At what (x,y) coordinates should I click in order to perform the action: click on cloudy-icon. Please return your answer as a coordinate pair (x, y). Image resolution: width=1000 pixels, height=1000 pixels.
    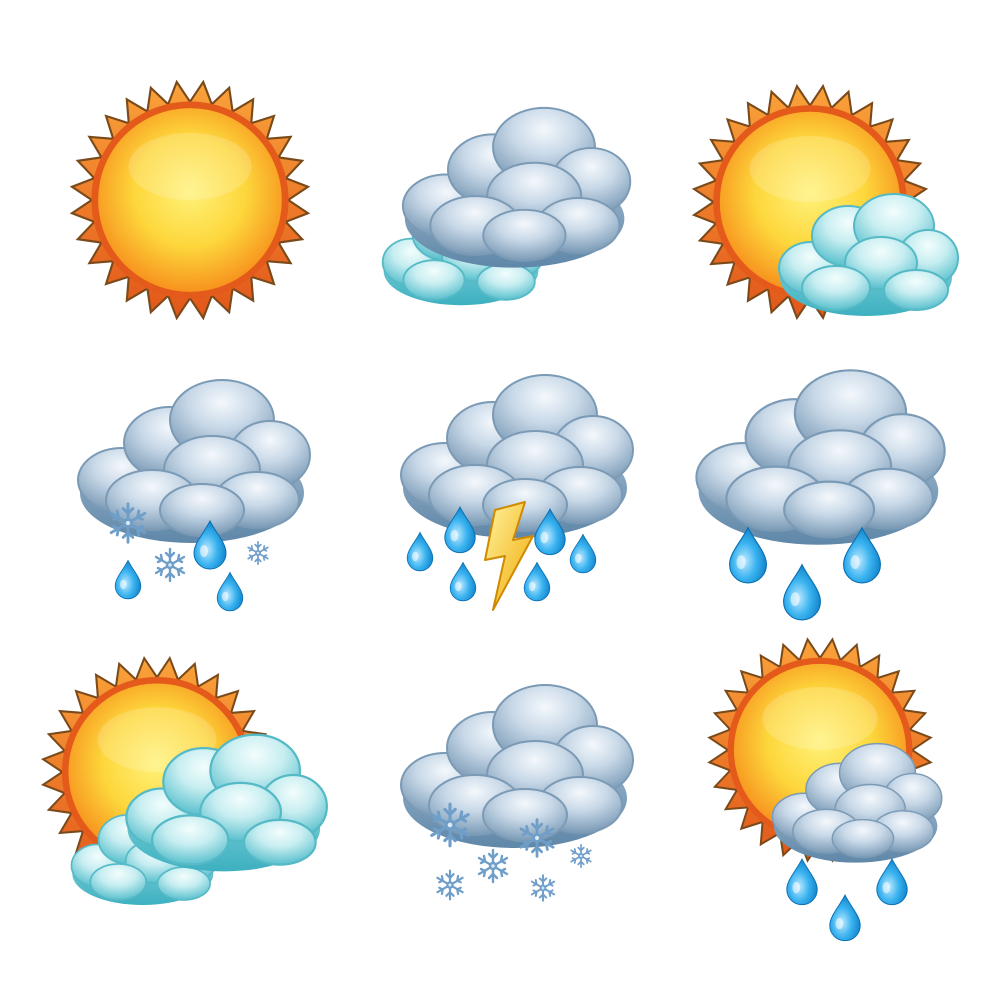
    Looking at the image, I should click on (510, 207).